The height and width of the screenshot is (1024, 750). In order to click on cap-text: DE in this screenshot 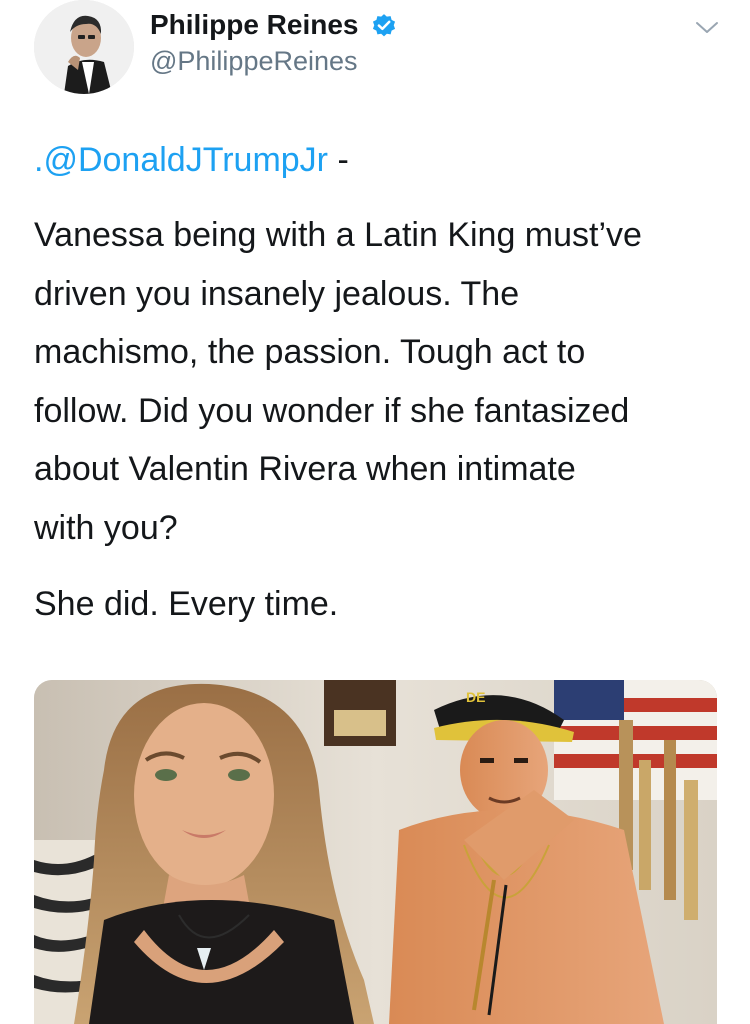, I will do `click(475, 697)`.